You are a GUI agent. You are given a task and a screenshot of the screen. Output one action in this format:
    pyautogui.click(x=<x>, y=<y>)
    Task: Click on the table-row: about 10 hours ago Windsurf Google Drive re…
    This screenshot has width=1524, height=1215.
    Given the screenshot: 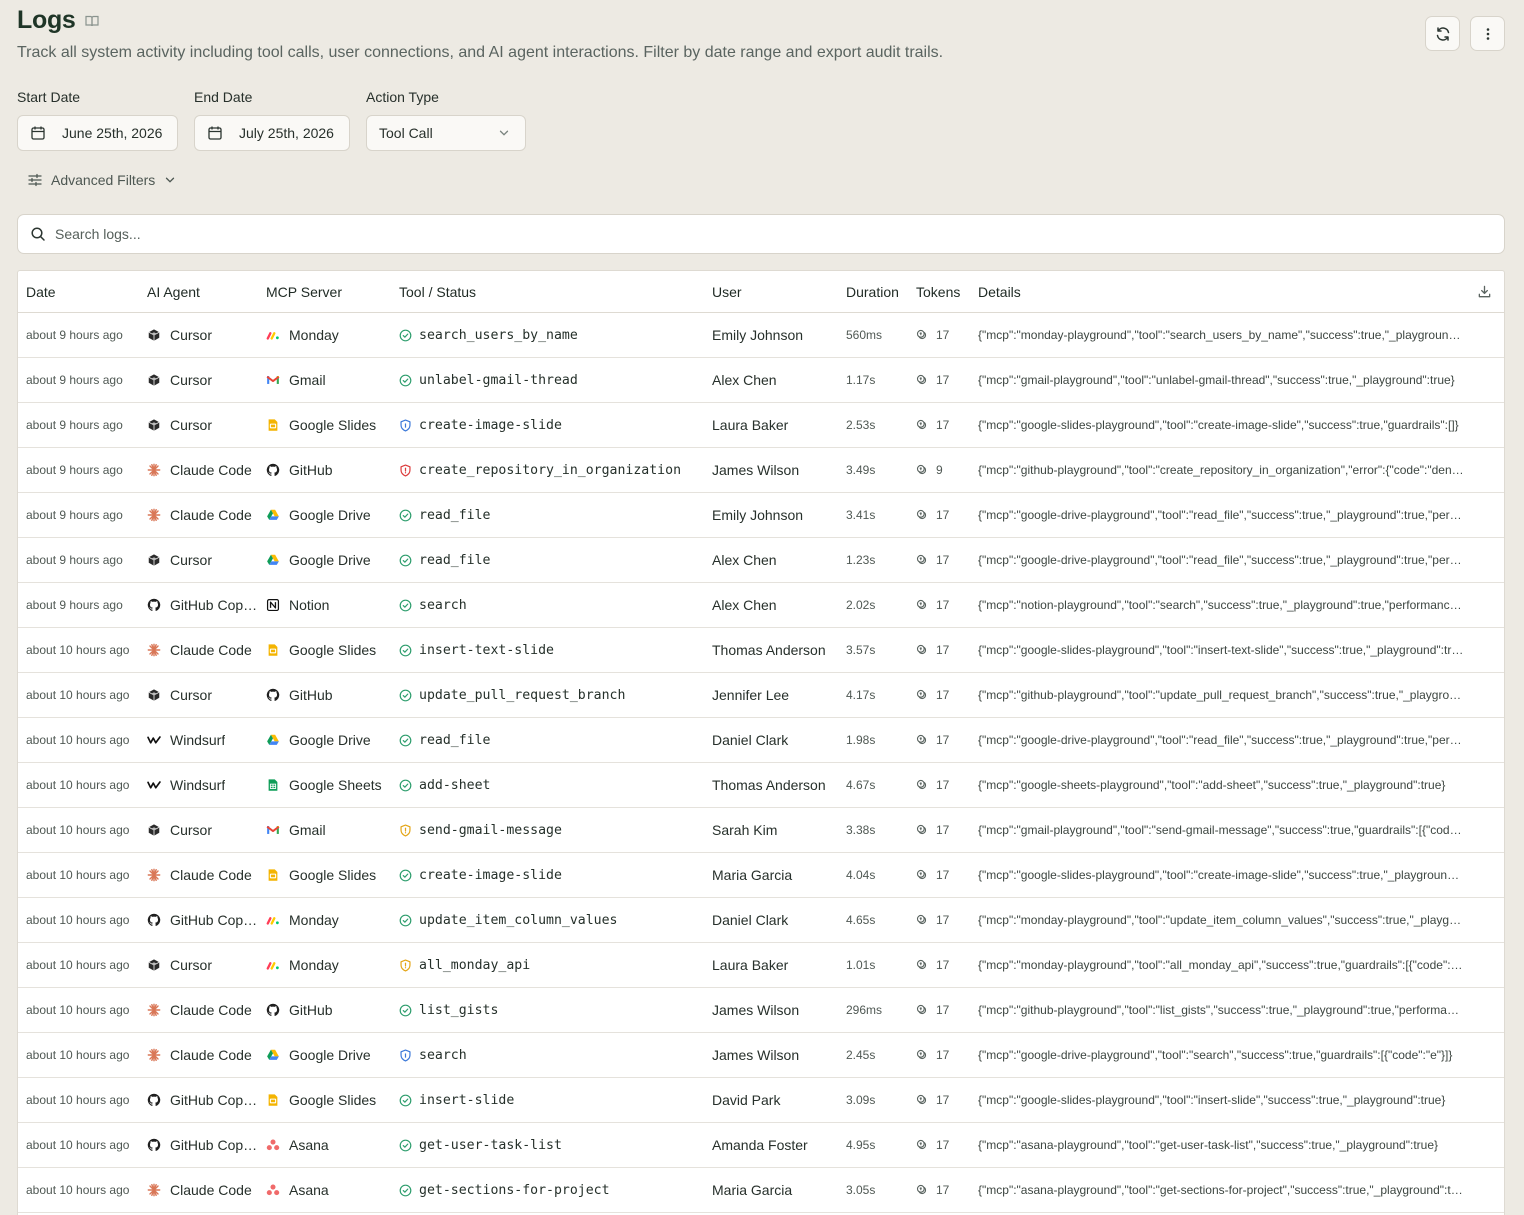 What is the action you would take?
    pyautogui.click(x=761, y=740)
    